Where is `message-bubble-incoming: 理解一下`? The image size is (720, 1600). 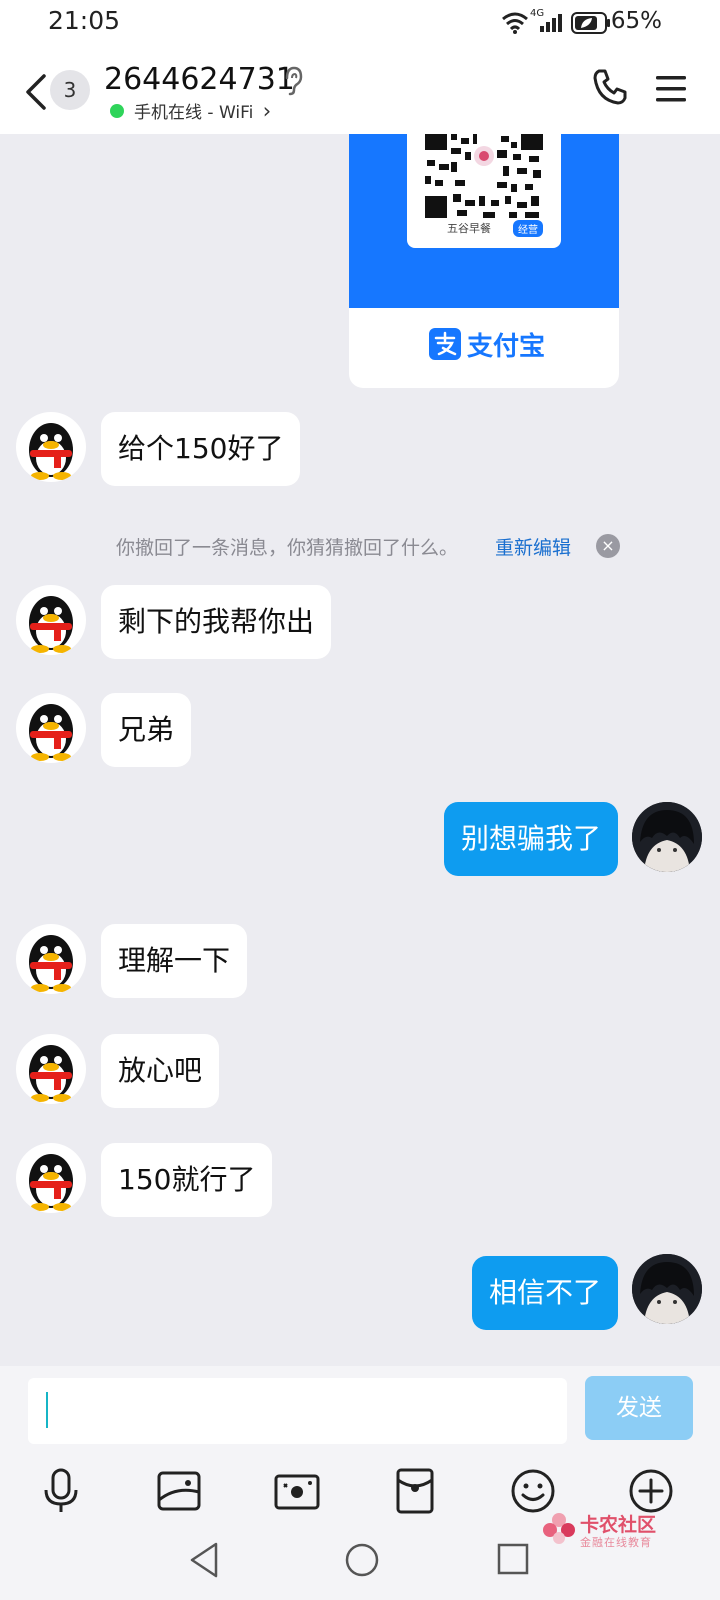
message-bubble-incoming: 理解一下 is located at coordinates (174, 961).